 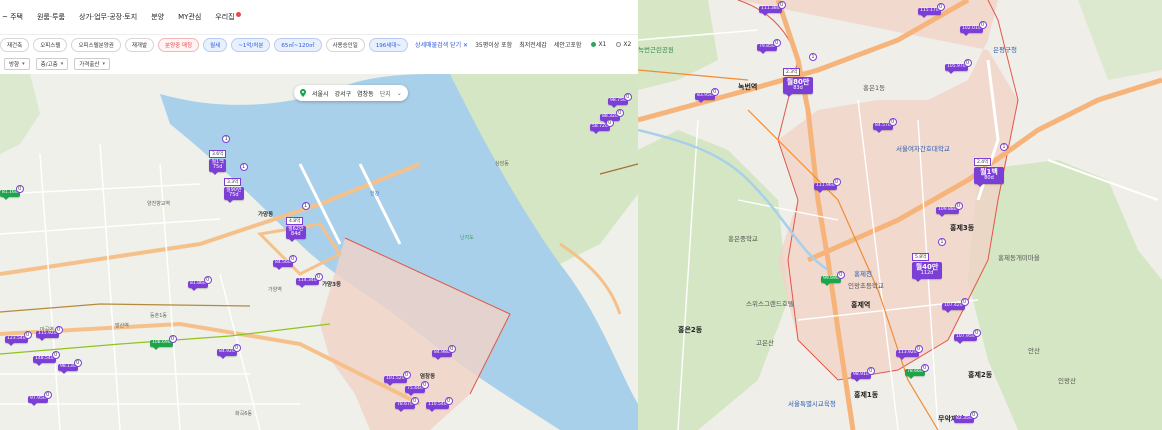 What do you see at coordinates (502, 164) in the screenshot?
I see `map-label: 상암동` at bounding box center [502, 164].